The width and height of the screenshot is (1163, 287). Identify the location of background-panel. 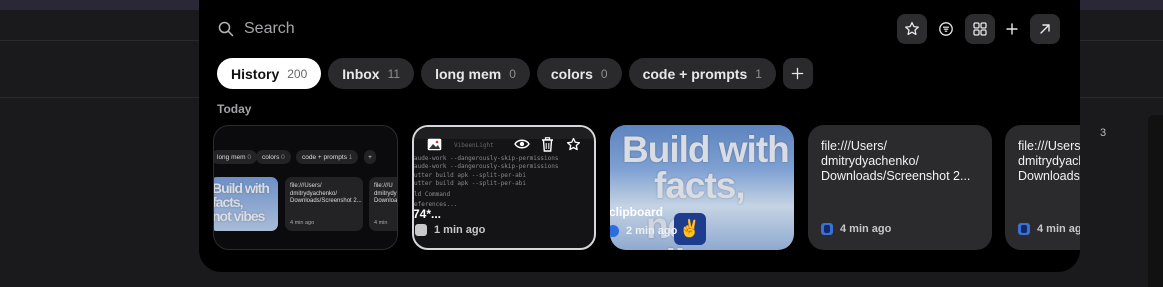
(1155, 201).